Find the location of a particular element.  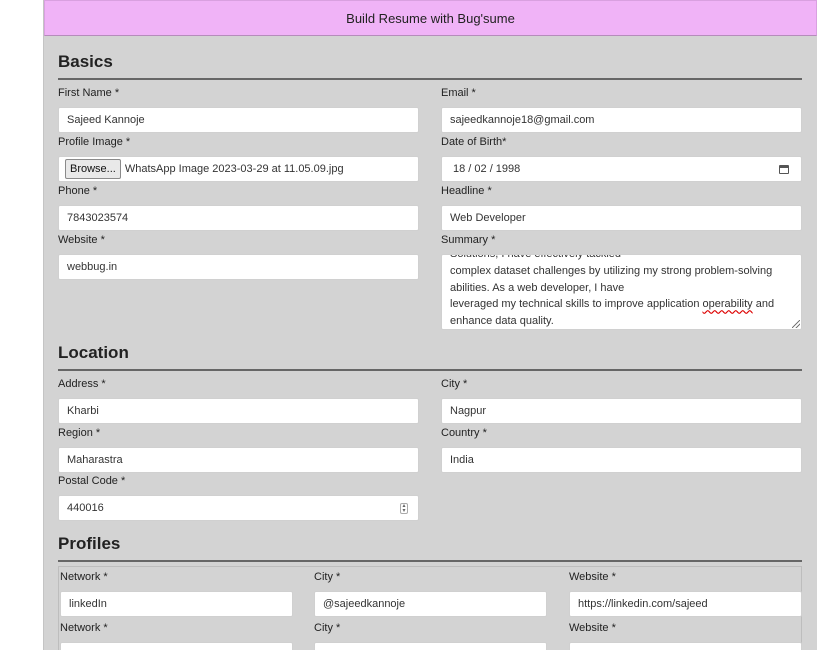

basics-section-header: Basics is located at coordinates (430, 66).